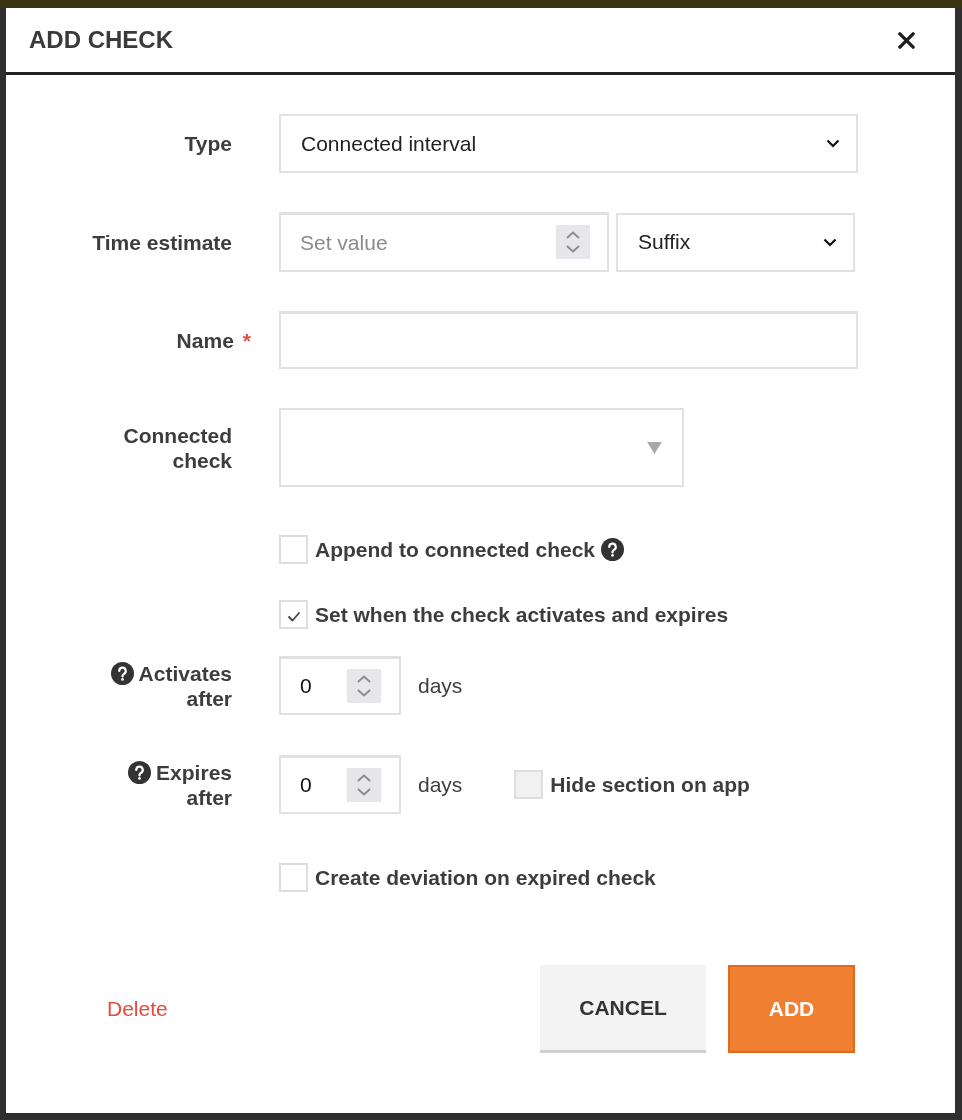 The width and height of the screenshot is (962, 1120). What do you see at coordinates (208, 143) in the screenshot?
I see `field-label: Type` at bounding box center [208, 143].